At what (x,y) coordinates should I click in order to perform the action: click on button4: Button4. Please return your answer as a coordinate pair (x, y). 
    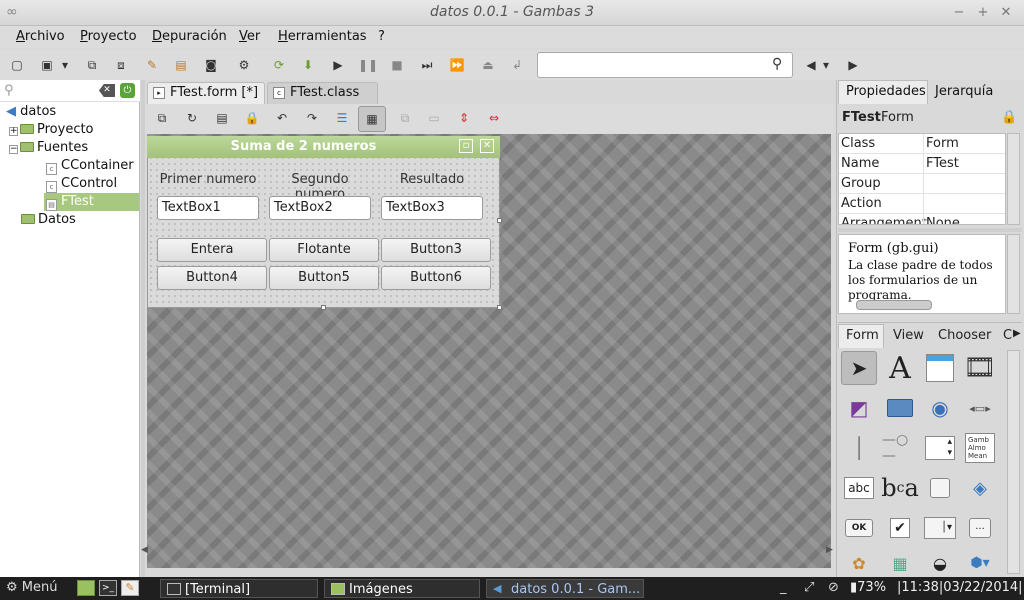
    Looking at the image, I should click on (212, 278).